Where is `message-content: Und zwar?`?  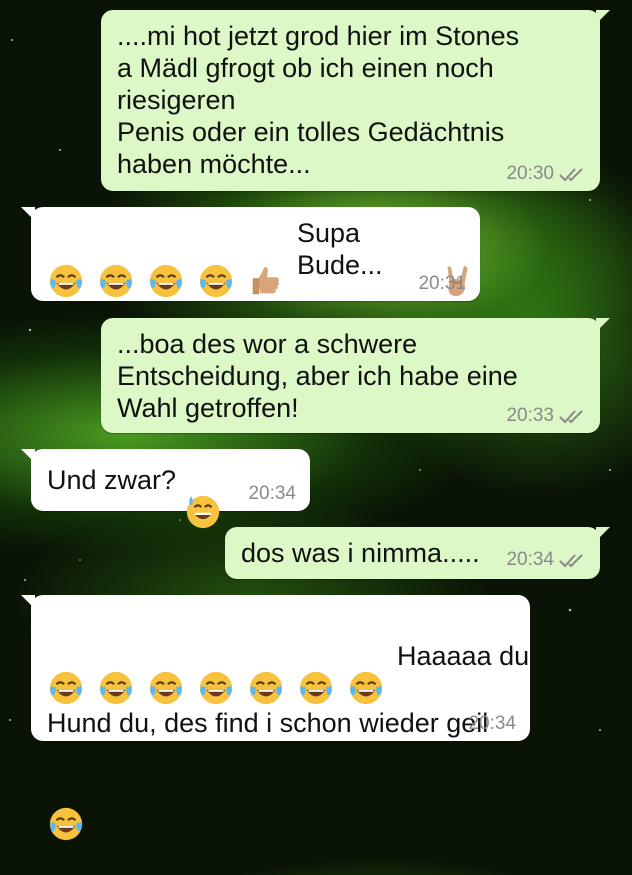 message-content: Und zwar? is located at coordinates (136, 495).